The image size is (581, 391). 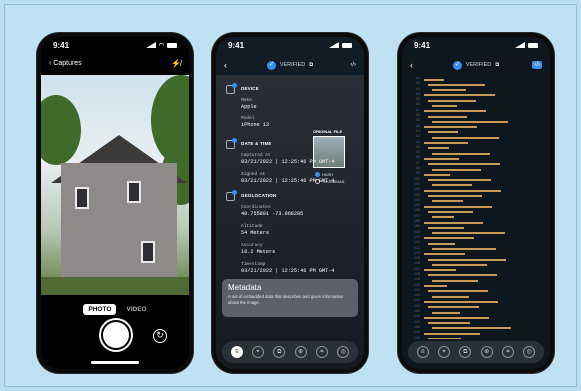 I want to click on json-line: 130, so click(x=477, y=338).